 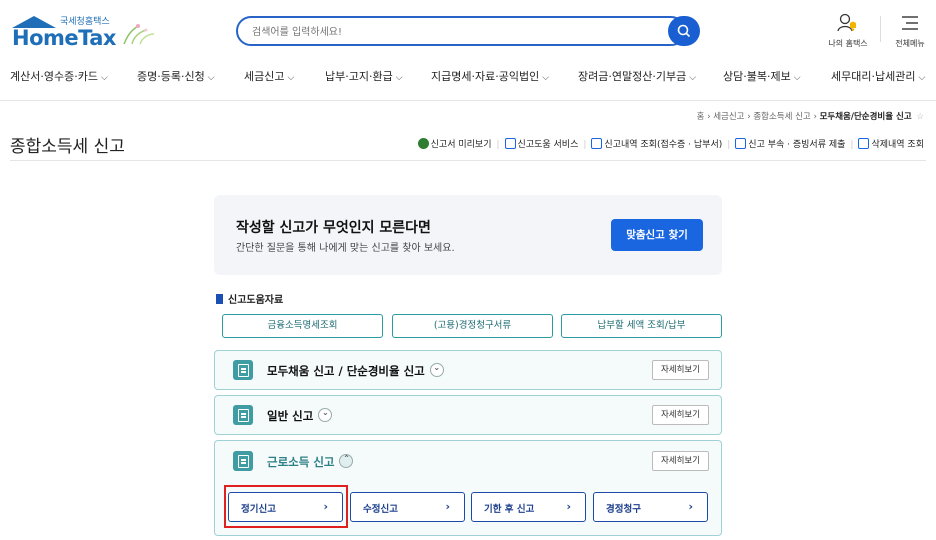 I want to click on header: 국세청홈택스 HomeTax 나의 홈택스, so click(x=468, y=28).